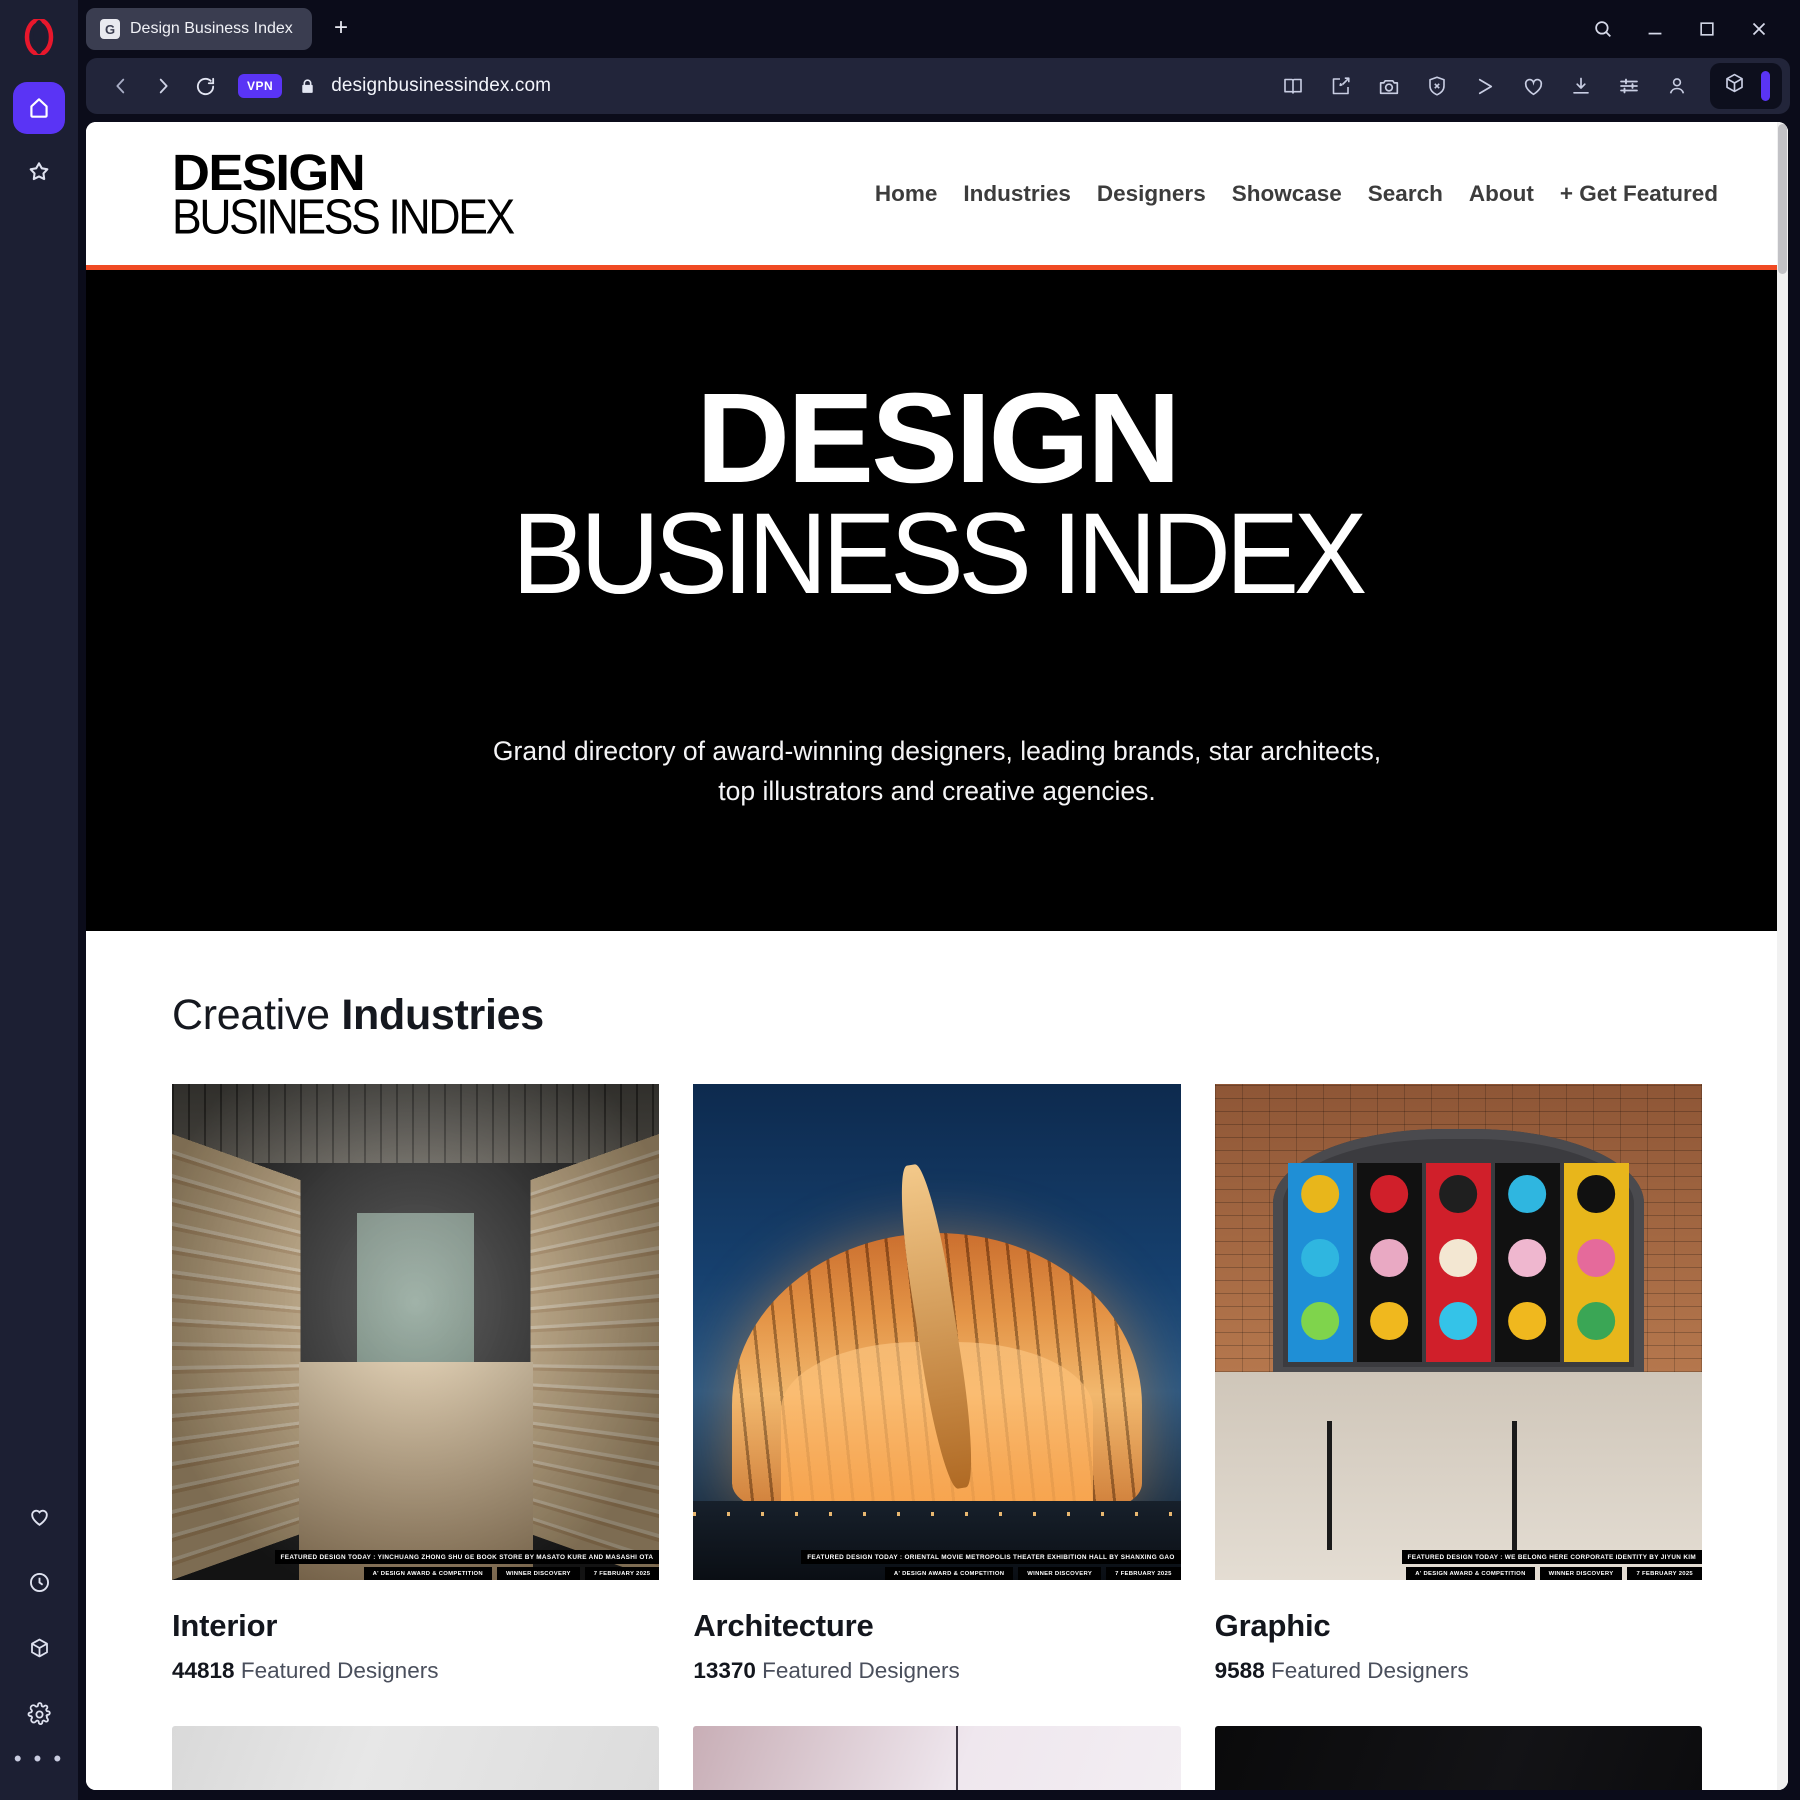  I want to click on page-scrollbar, so click(1782, 956).